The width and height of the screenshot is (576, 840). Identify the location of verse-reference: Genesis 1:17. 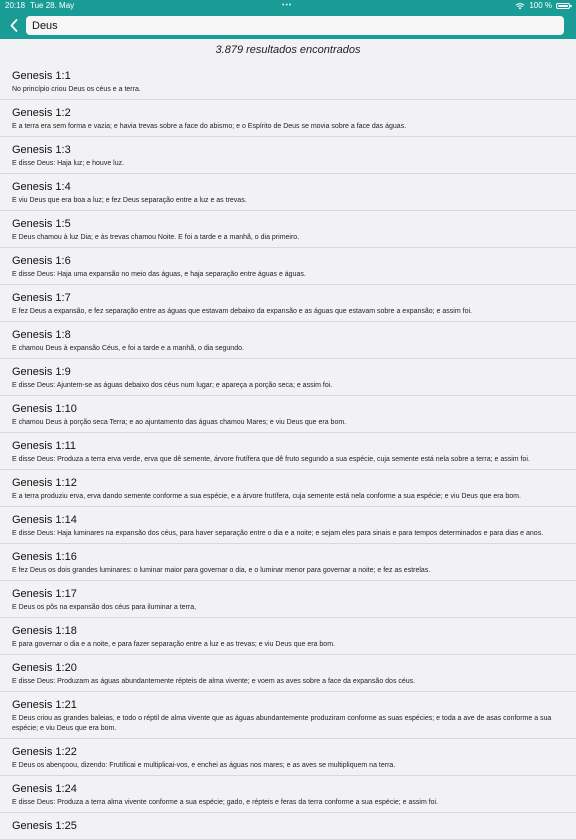
(44, 594).